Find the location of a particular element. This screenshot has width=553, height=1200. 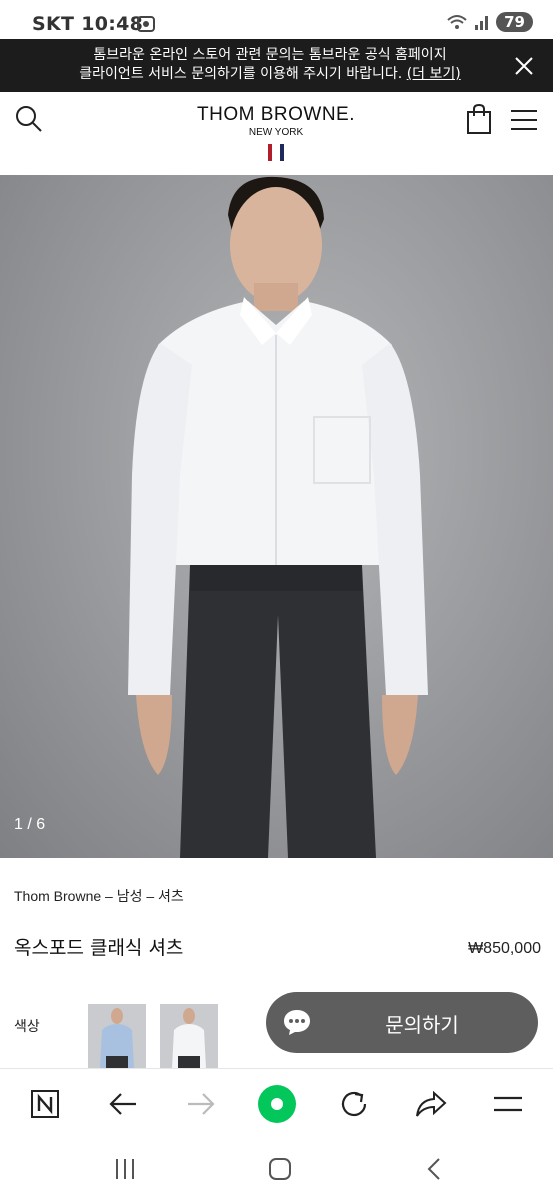

signal-icon is located at coordinates (482, 23).